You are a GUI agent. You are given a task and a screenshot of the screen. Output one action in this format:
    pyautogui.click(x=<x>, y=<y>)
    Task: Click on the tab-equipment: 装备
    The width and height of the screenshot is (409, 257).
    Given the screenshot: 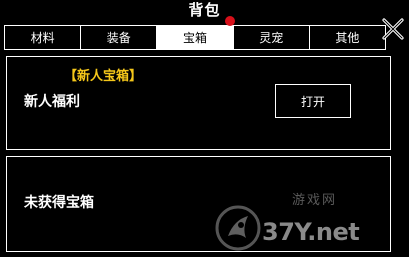 What is the action you would take?
    pyautogui.click(x=119, y=37)
    